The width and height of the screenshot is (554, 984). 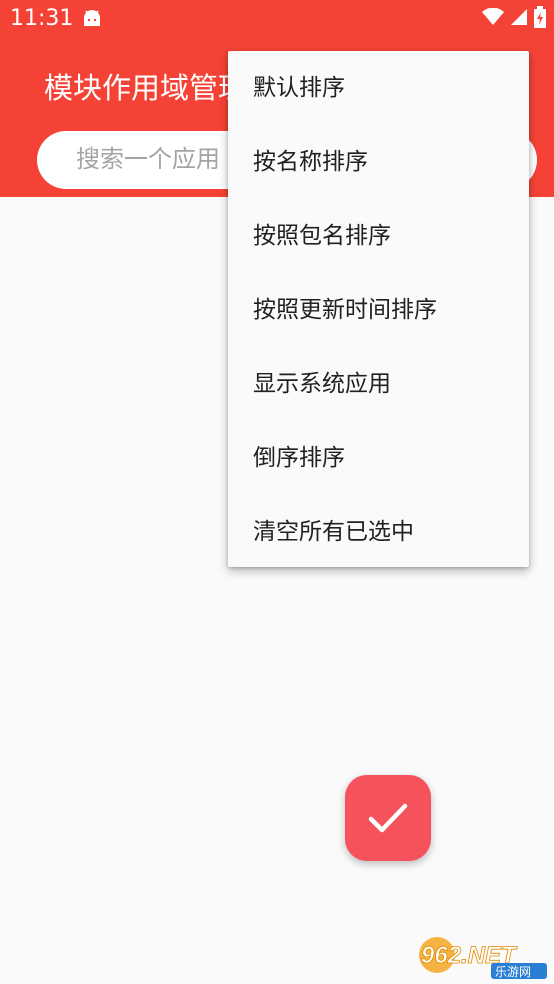 What do you see at coordinates (540, 17) in the screenshot?
I see `battery-charging-icon` at bounding box center [540, 17].